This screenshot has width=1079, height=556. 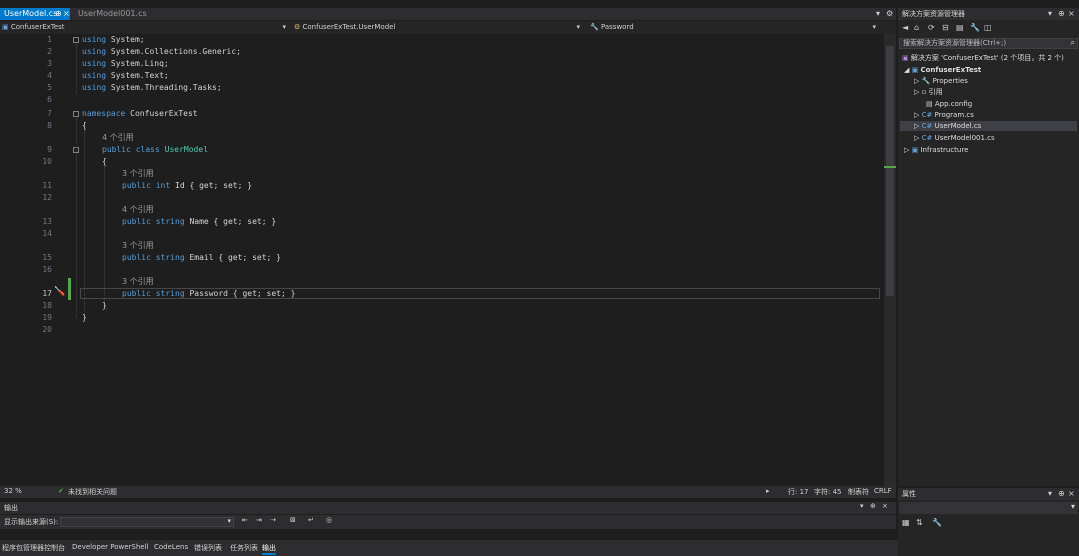 I want to click on tab-package-manager-console: 程序包管理器控制台, so click(x=33, y=548).